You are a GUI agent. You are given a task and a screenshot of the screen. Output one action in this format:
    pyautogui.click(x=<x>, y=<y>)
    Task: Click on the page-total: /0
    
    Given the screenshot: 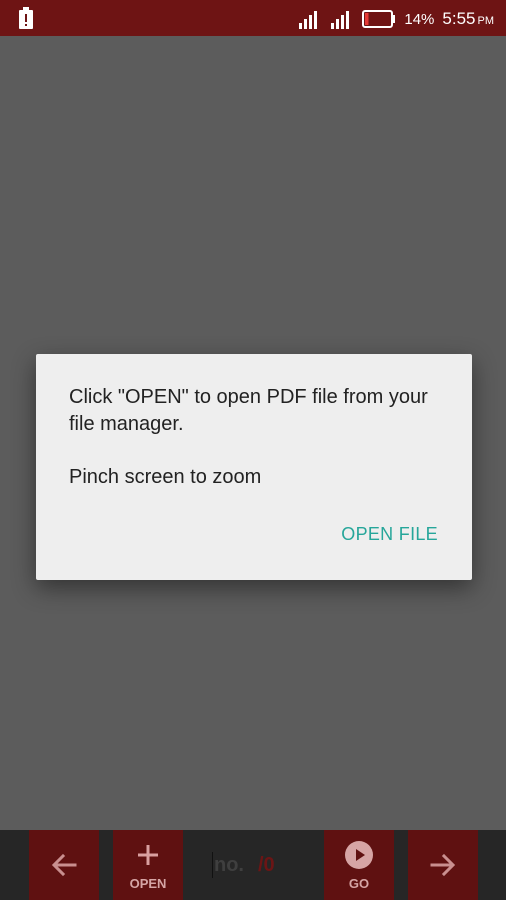 What is the action you would take?
    pyautogui.click(x=266, y=865)
    